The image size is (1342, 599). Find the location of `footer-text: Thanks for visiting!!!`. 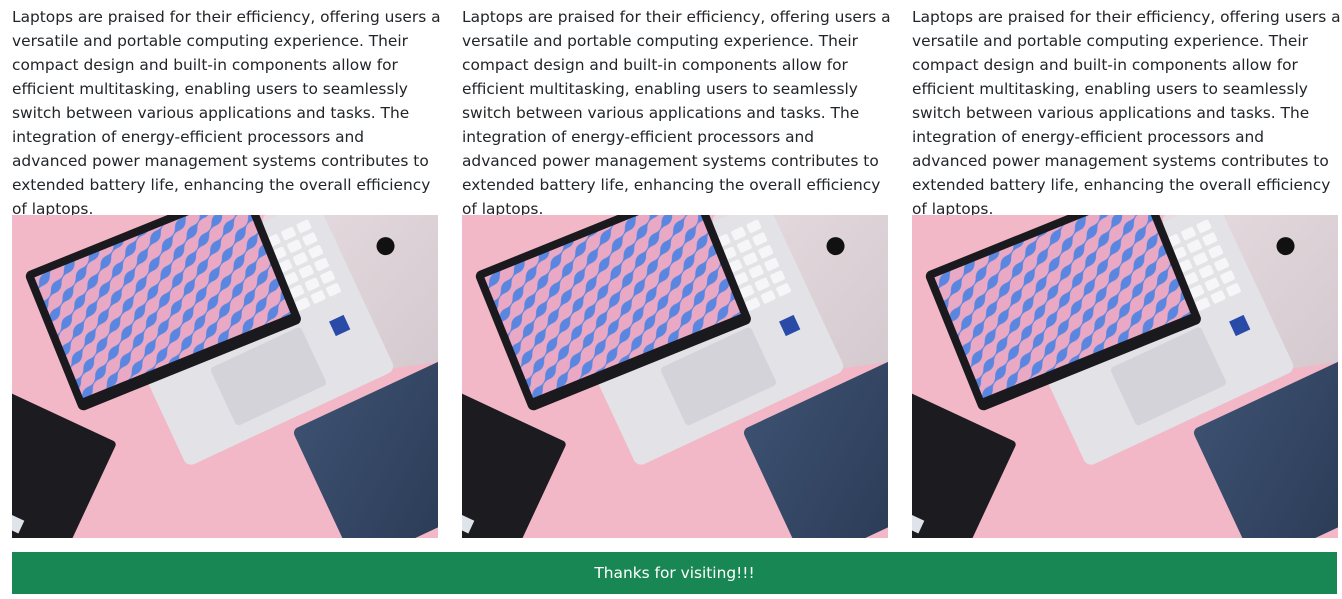

footer-text: Thanks for visiting!!! is located at coordinates (674, 573).